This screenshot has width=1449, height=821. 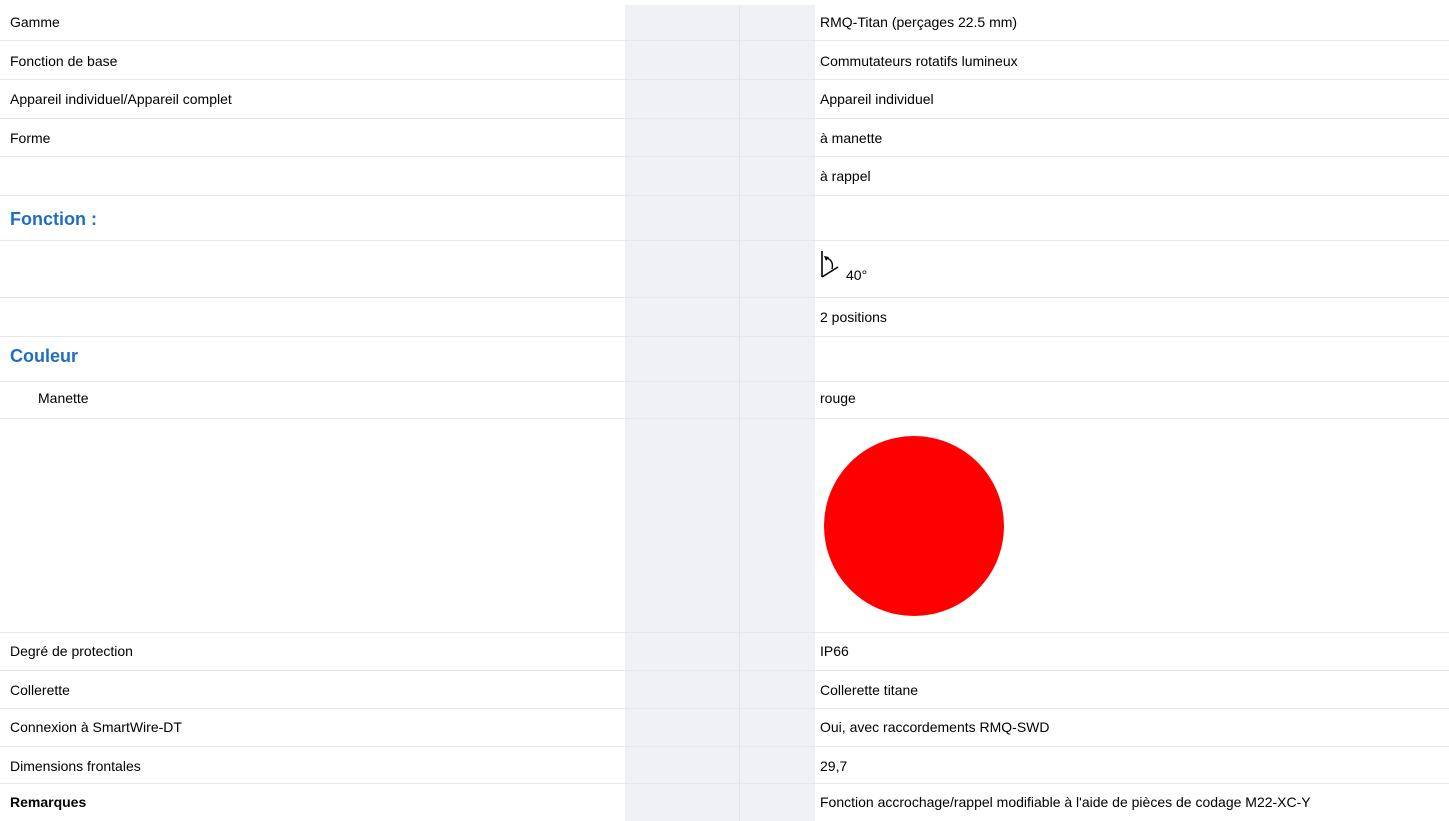 I want to click on spec-label: Gamme, so click(x=35, y=22).